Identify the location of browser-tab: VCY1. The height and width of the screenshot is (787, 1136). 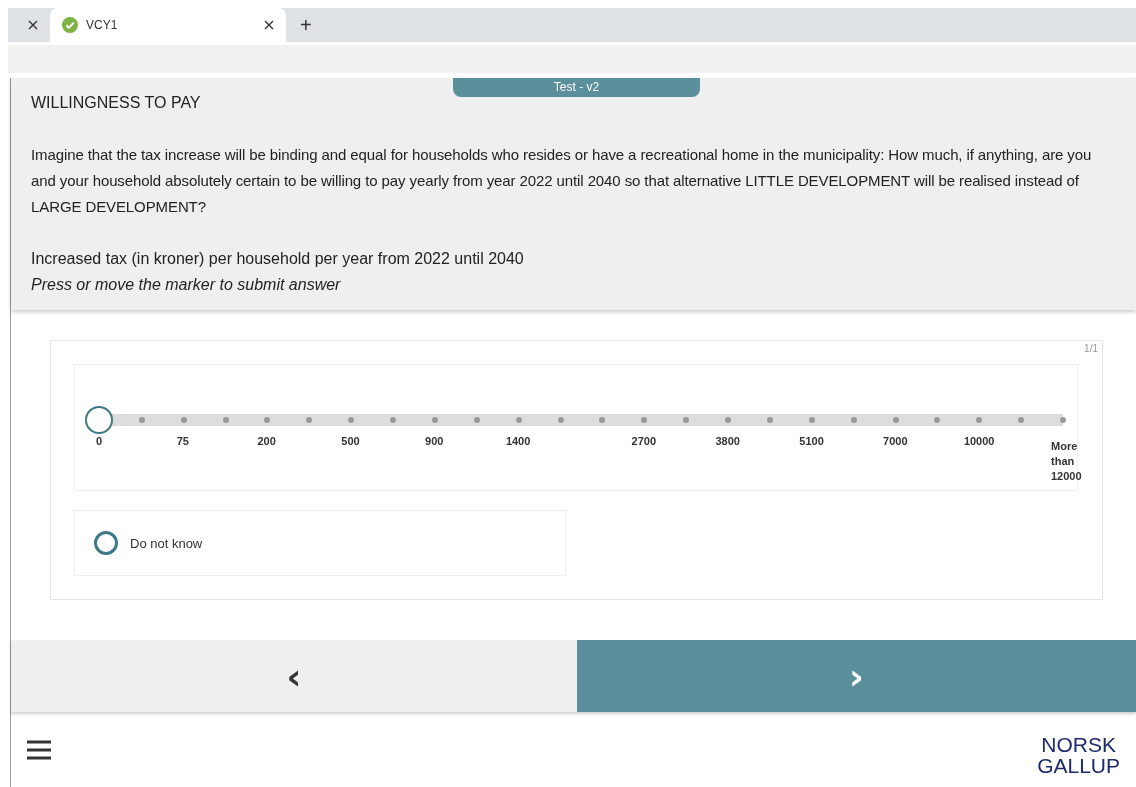
(168, 25).